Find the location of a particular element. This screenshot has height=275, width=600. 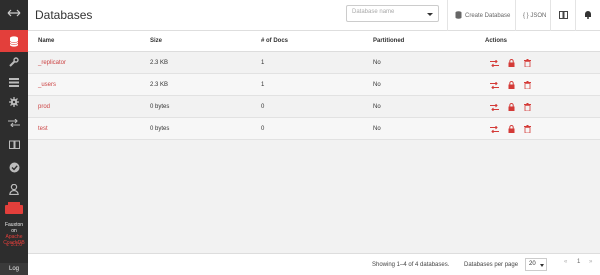

table-row: test 0 bytes 0 No is located at coordinates (314, 129).